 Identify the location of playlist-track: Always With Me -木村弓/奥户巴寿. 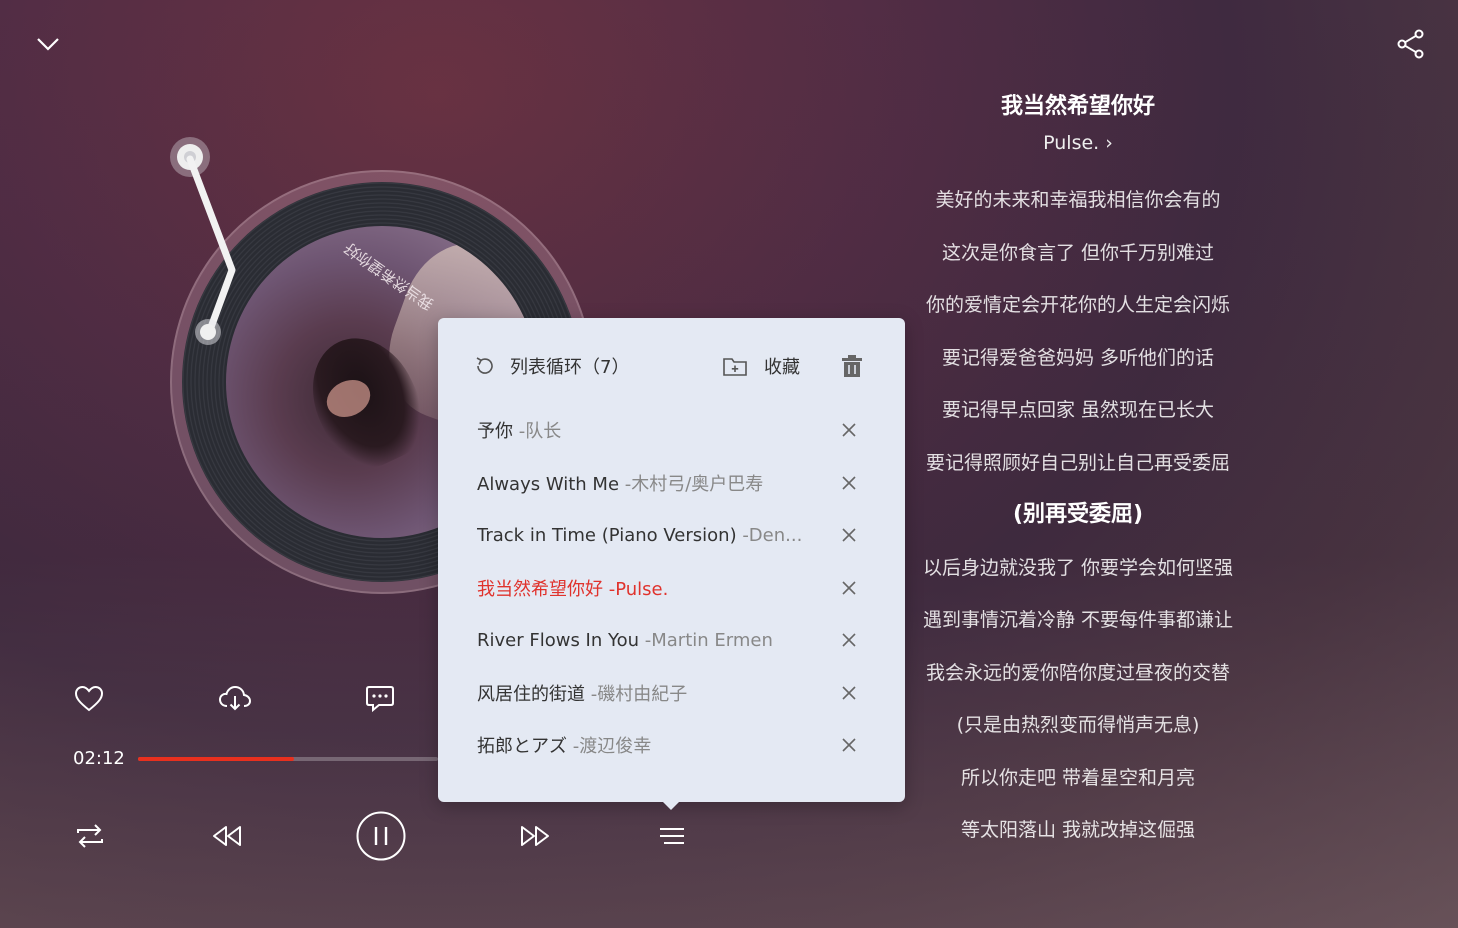
(671, 483).